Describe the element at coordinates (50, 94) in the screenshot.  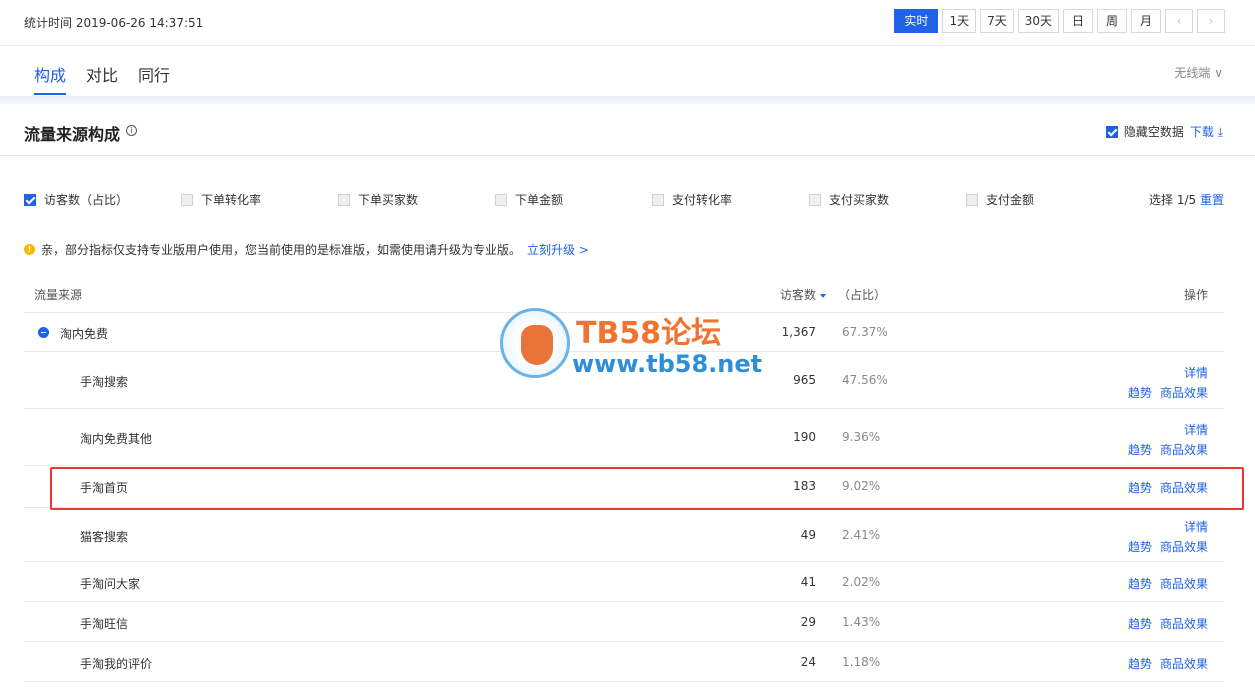
I see `active-tab-indicator` at that location.